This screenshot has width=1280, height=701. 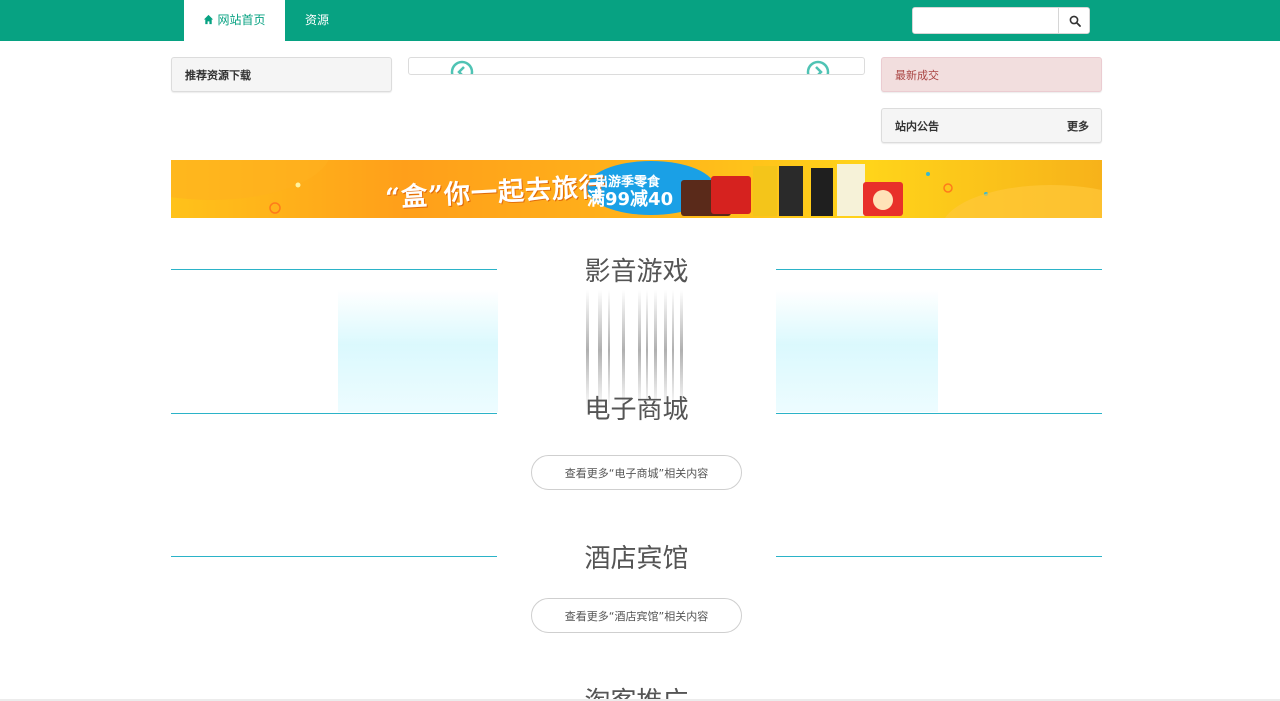 What do you see at coordinates (985, 20) in the screenshot?
I see `search-input` at bounding box center [985, 20].